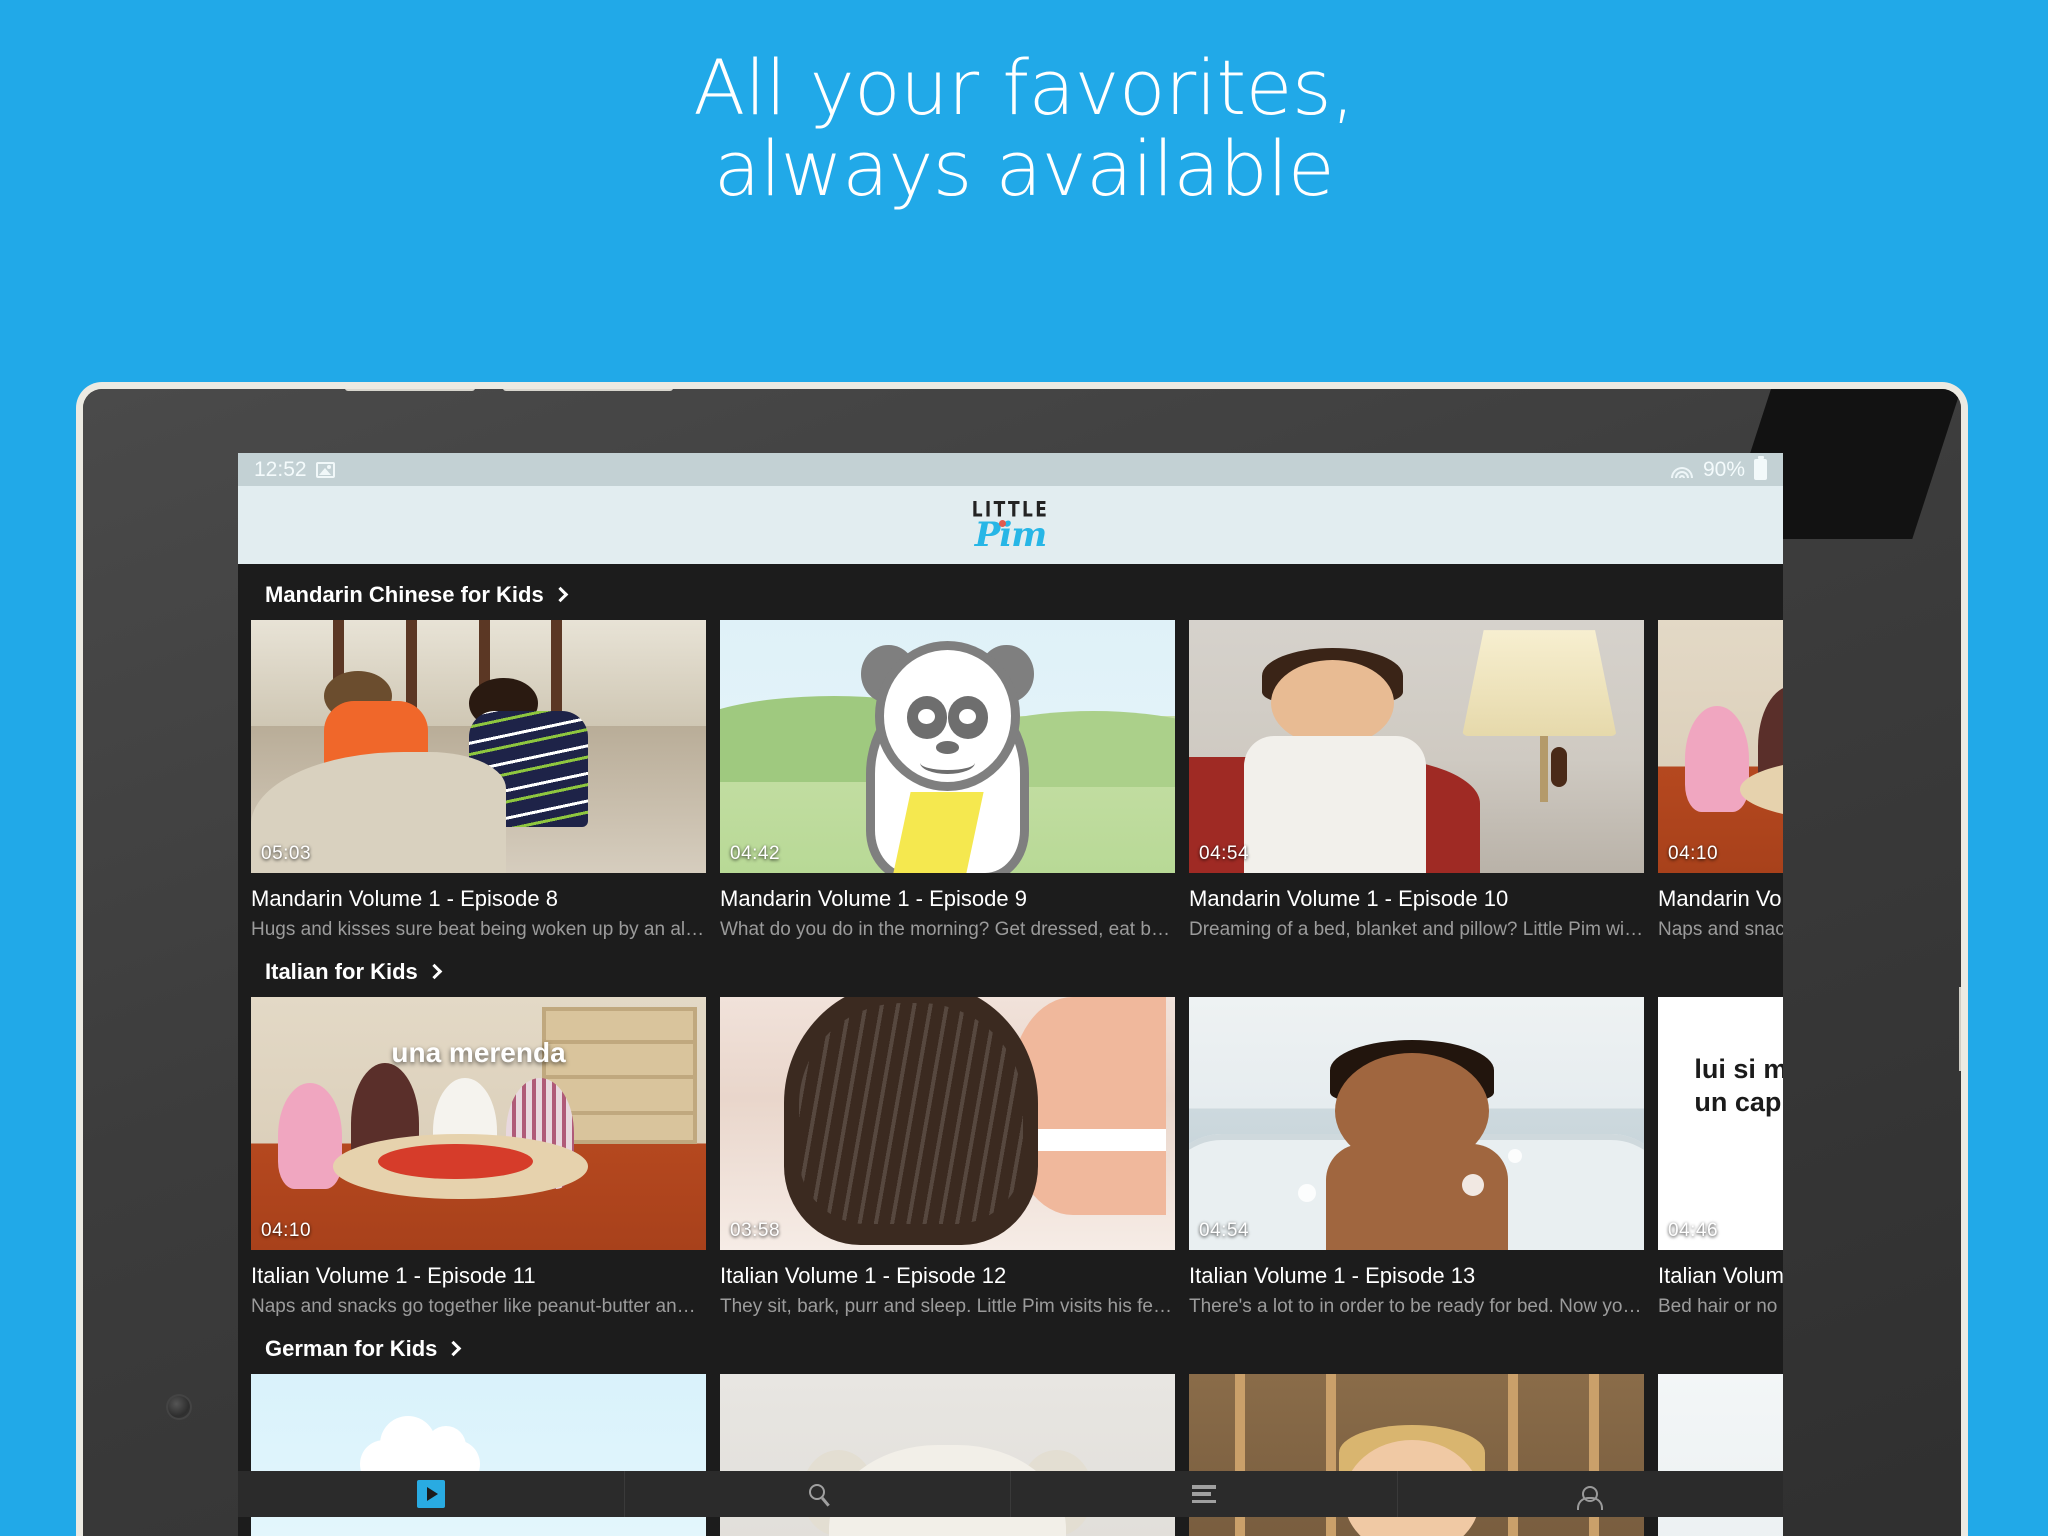 This screenshot has width=2048, height=1536. Describe the element at coordinates (1738, 1068) in the screenshot. I see `thumbnail-caption-line-1: lui si m` at that location.